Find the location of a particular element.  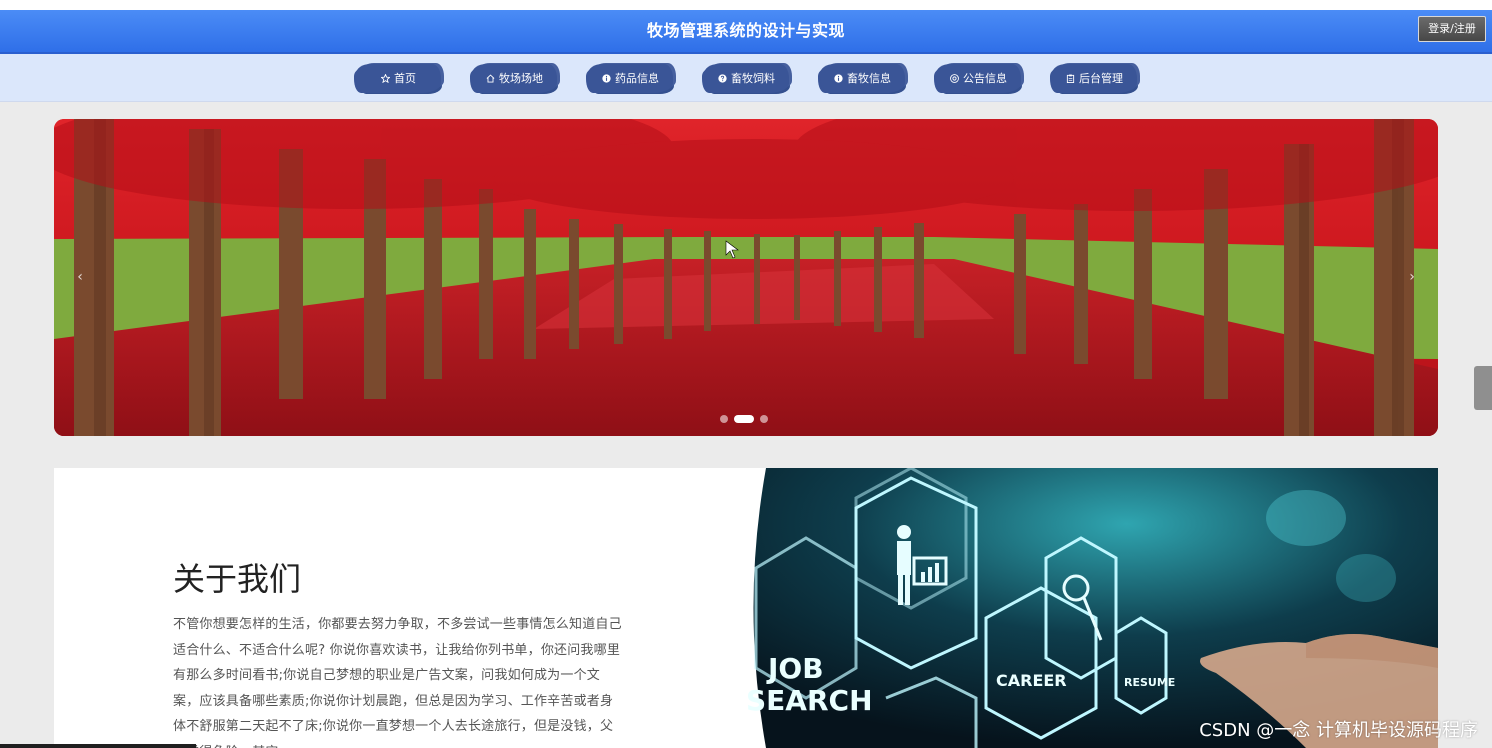

job-word: JOB is located at coordinates (795, 668).